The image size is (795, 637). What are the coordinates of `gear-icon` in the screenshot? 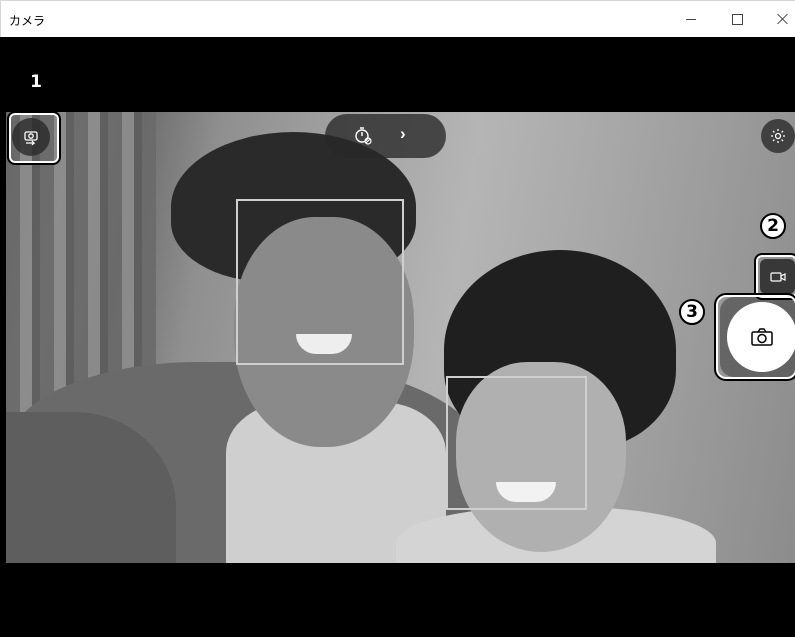 It's located at (778, 136).